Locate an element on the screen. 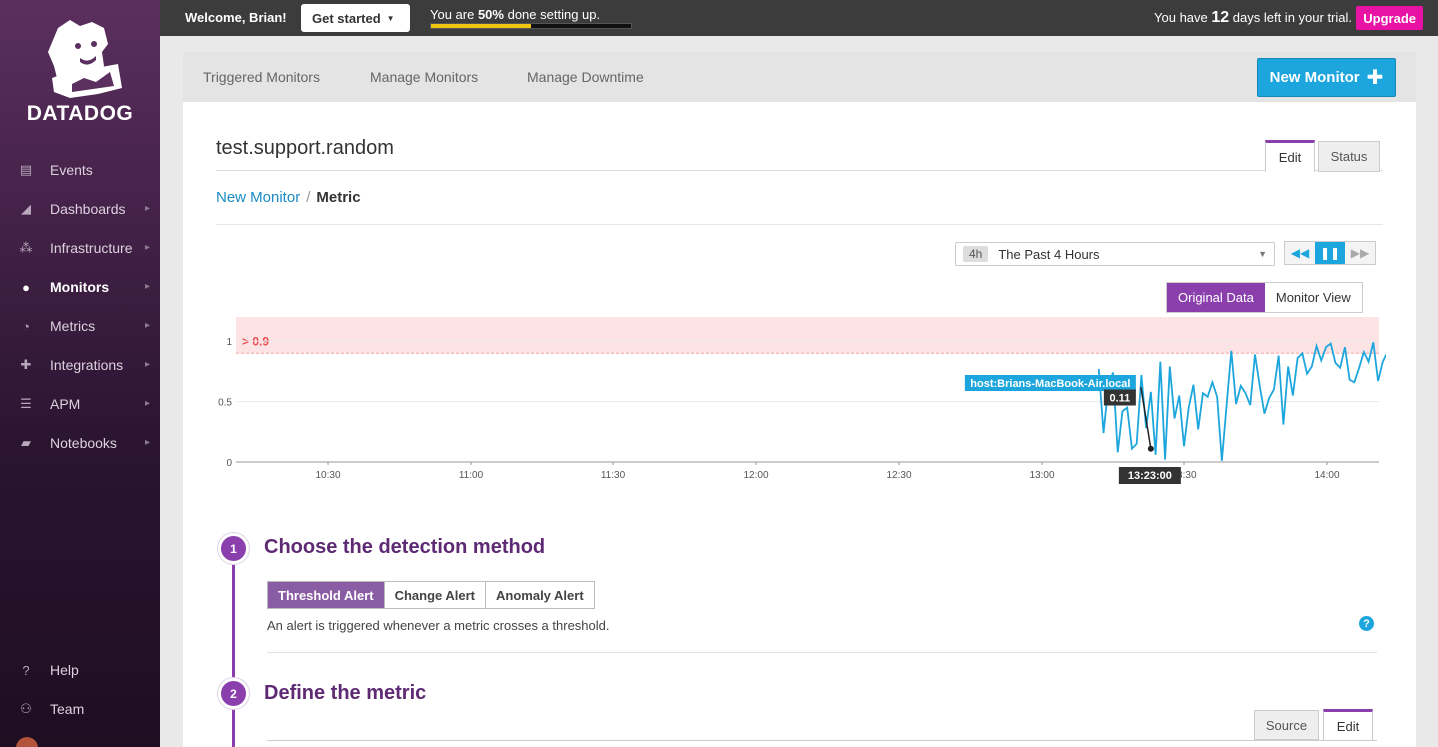 This screenshot has width=1438, height=747. upgrade-button: Upgrade is located at coordinates (1389, 18).